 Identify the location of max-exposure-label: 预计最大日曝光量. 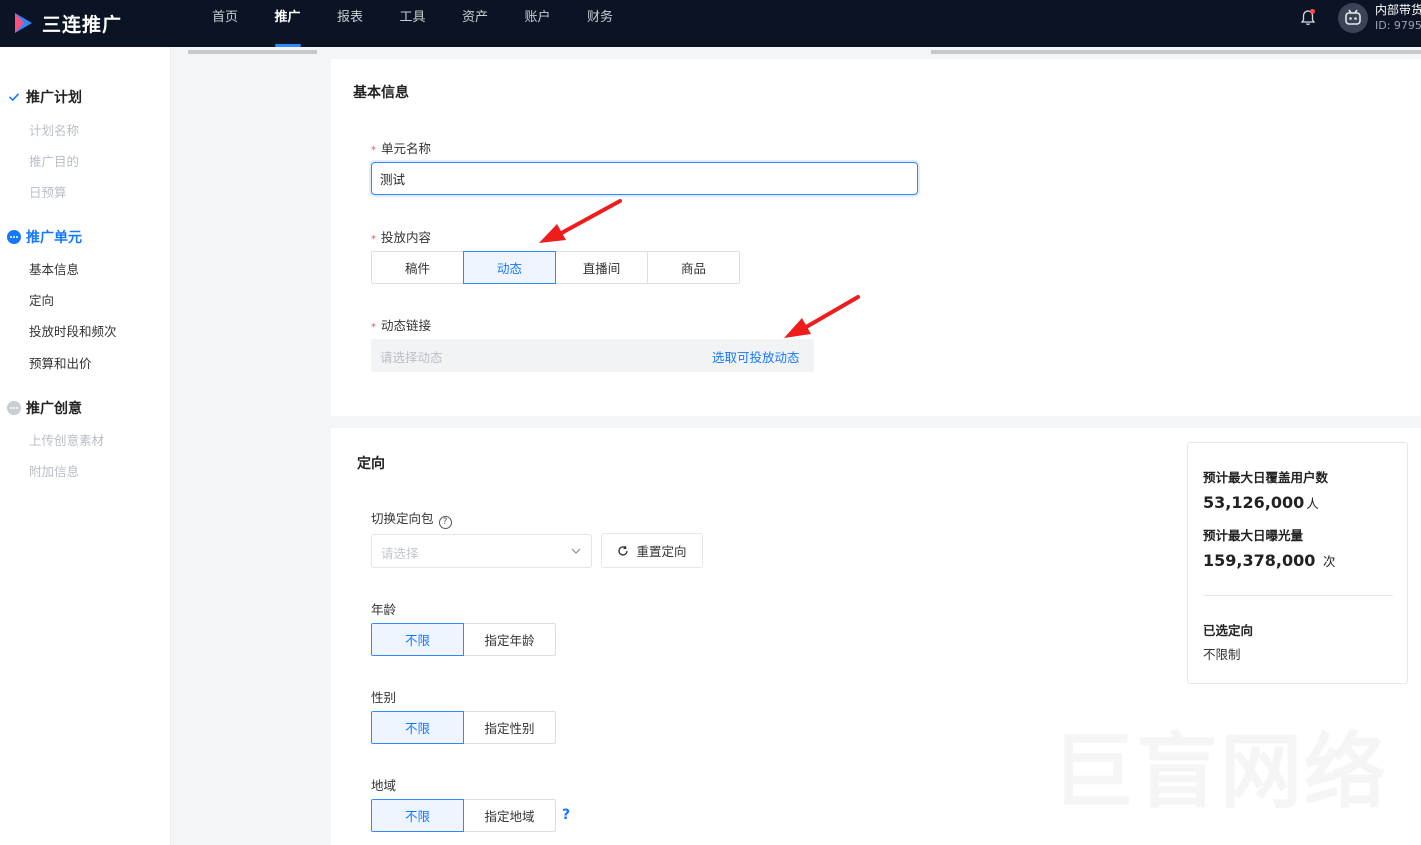
(1253, 535).